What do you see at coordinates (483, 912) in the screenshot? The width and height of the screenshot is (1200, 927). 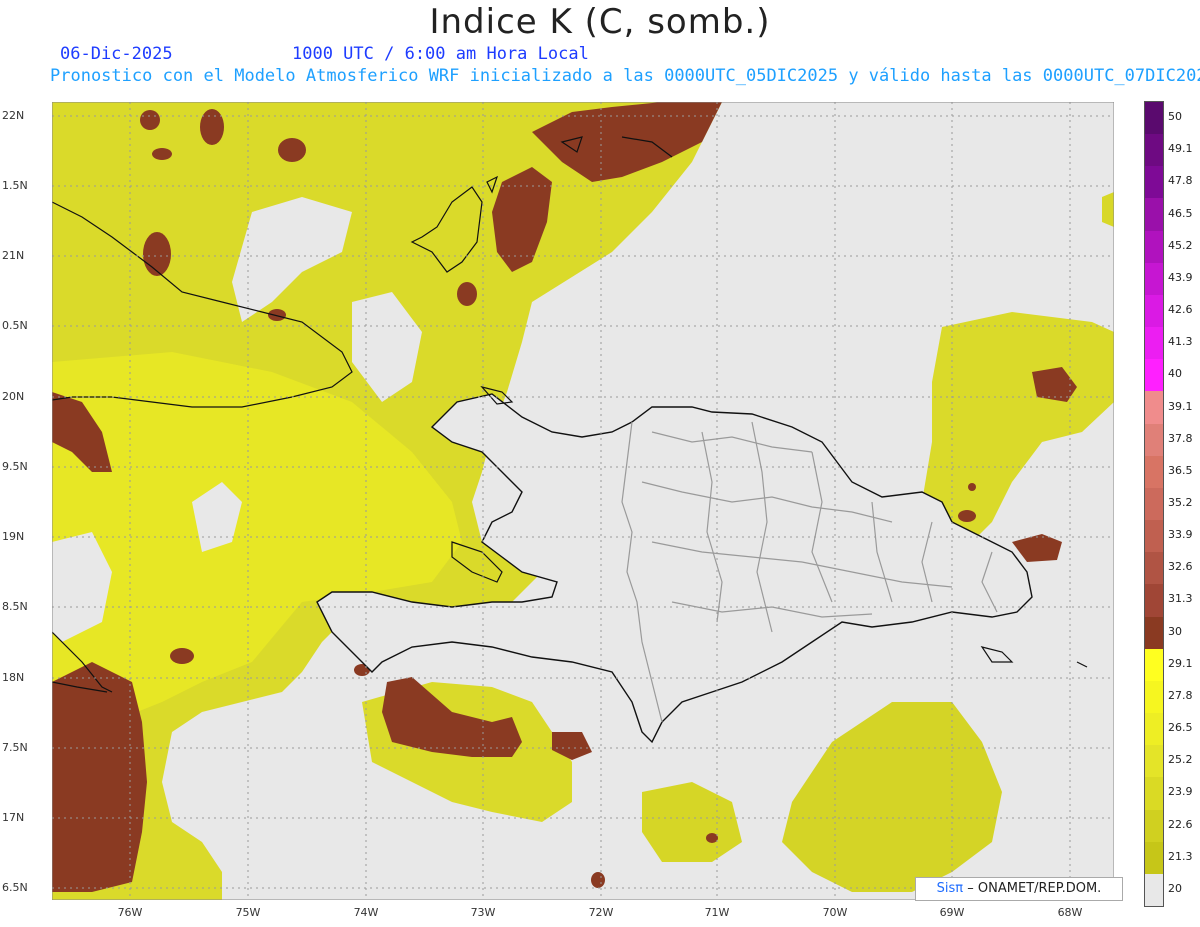 I see `longitude-label: 73W` at bounding box center [483, 912].